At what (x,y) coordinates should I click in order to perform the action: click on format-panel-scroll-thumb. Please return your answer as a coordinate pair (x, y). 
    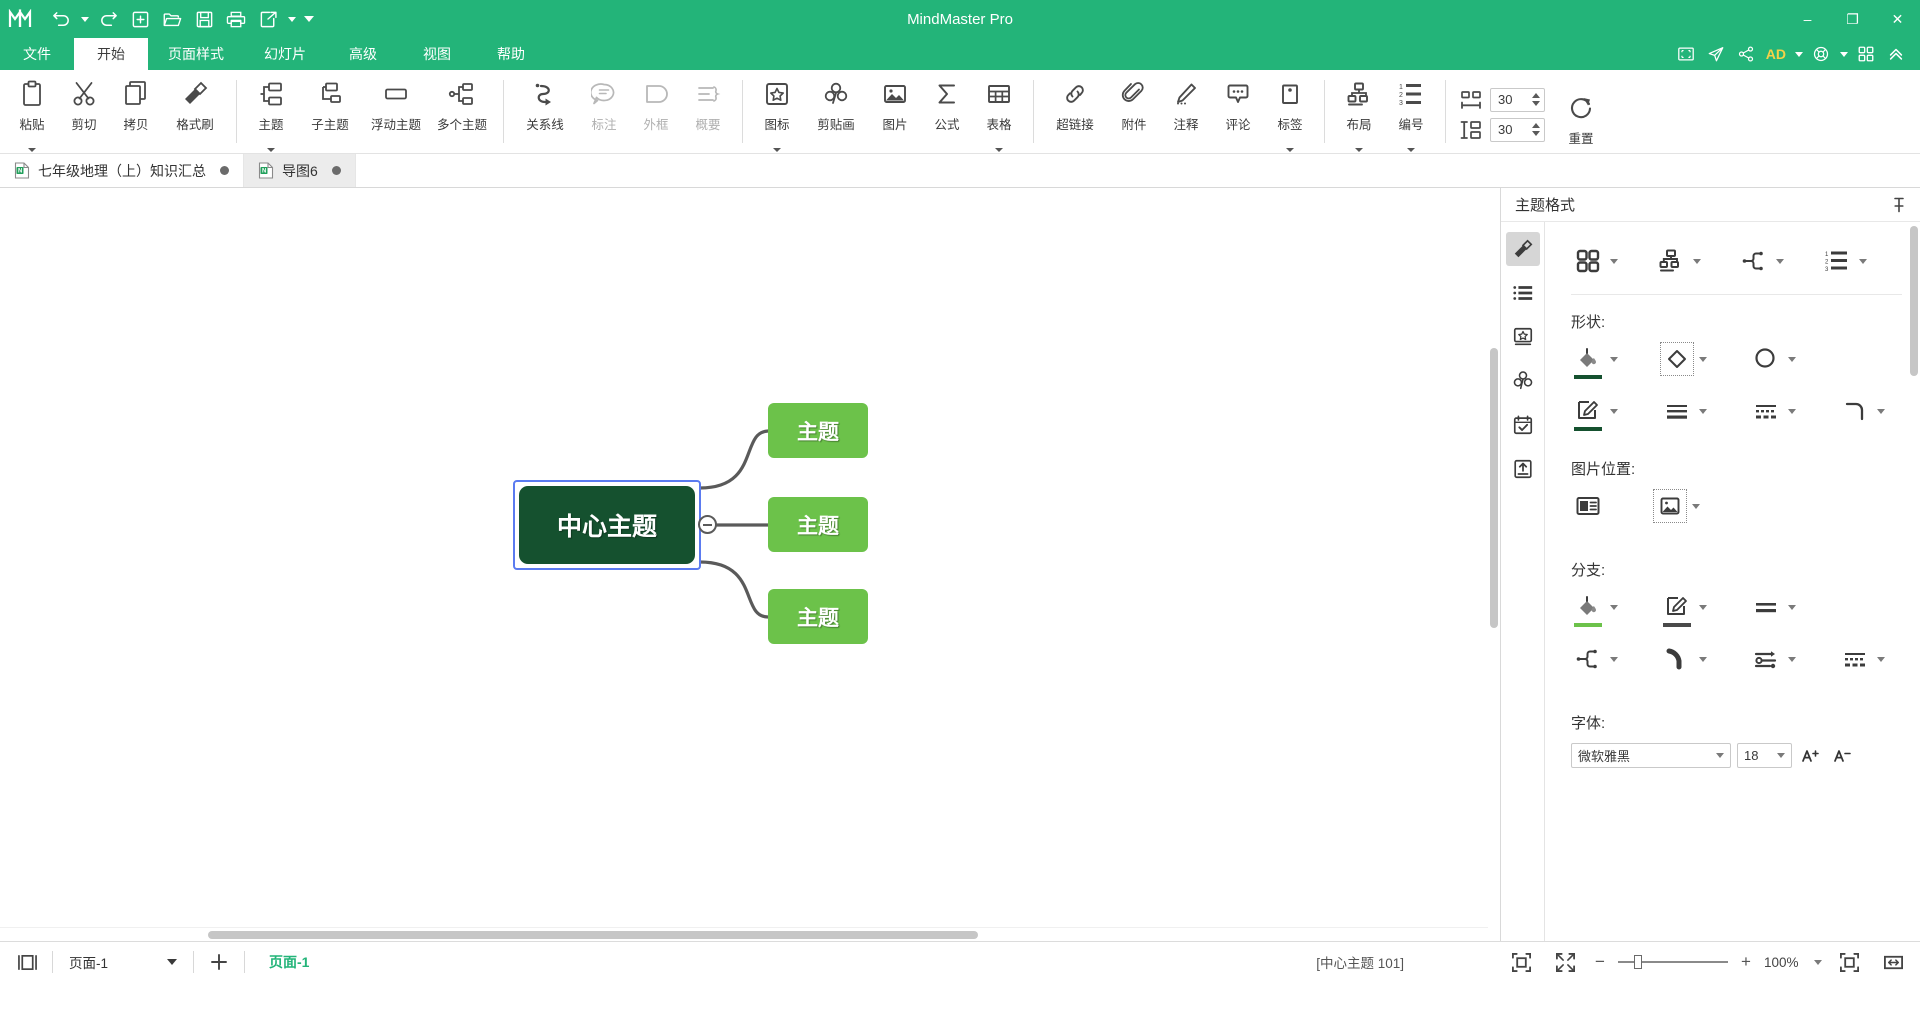
    Looking at the image, I should click on (1914, 301).